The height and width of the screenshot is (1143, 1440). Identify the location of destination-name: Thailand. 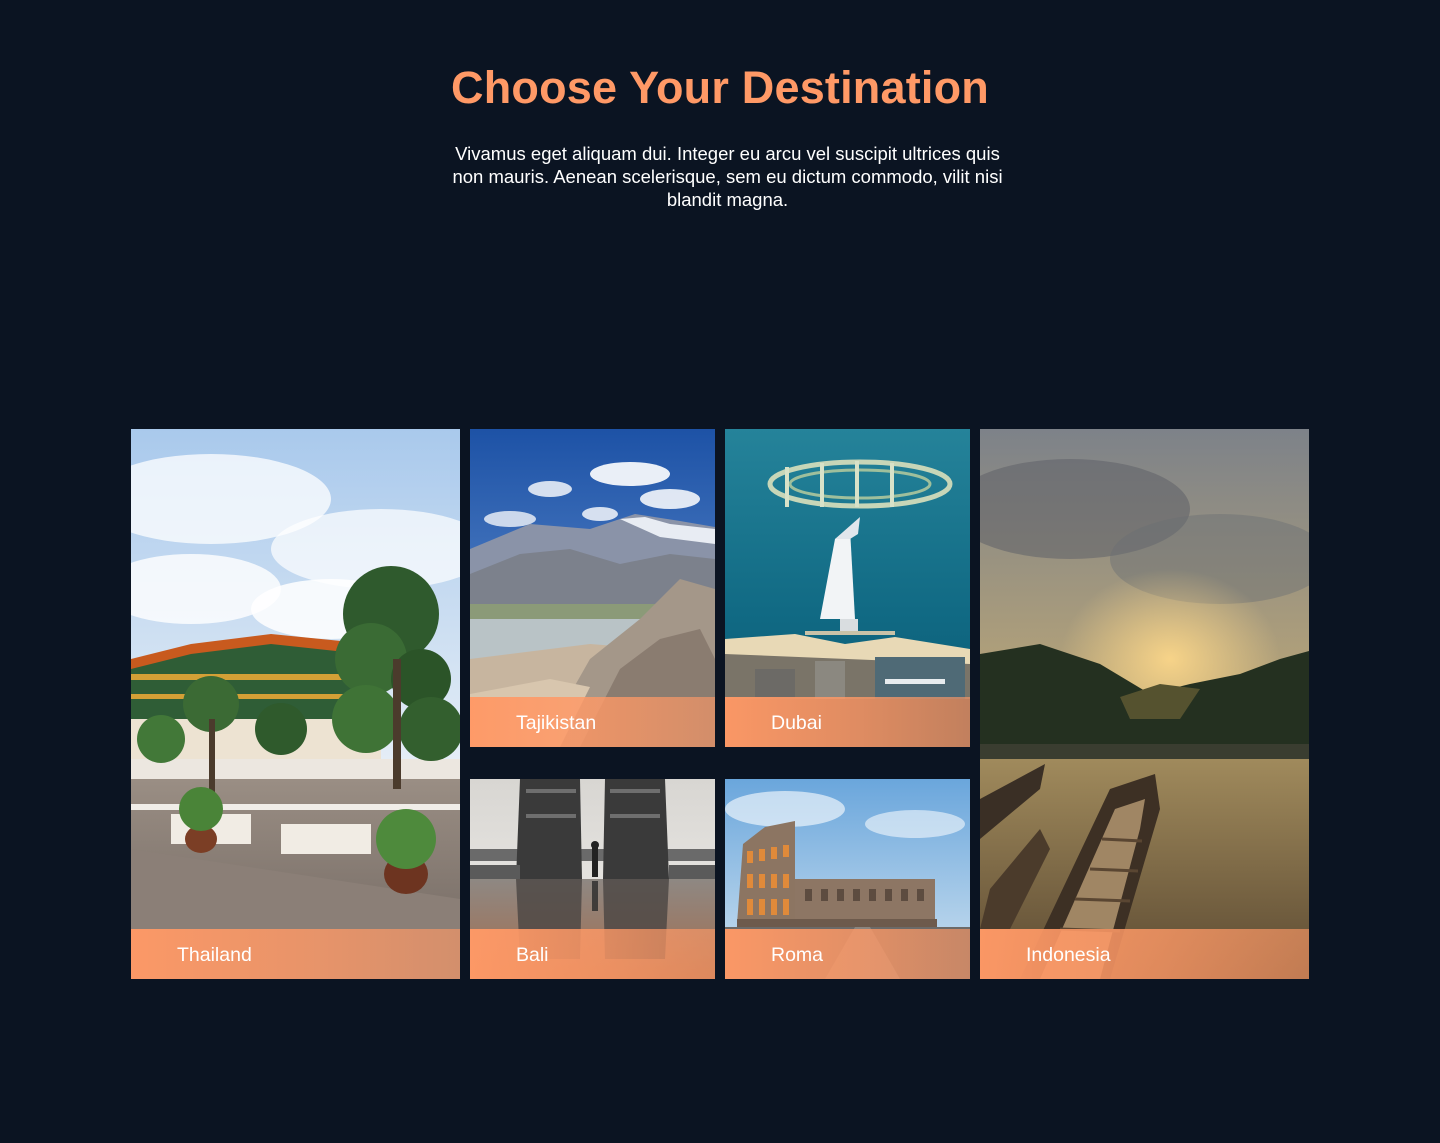
(214, 955).